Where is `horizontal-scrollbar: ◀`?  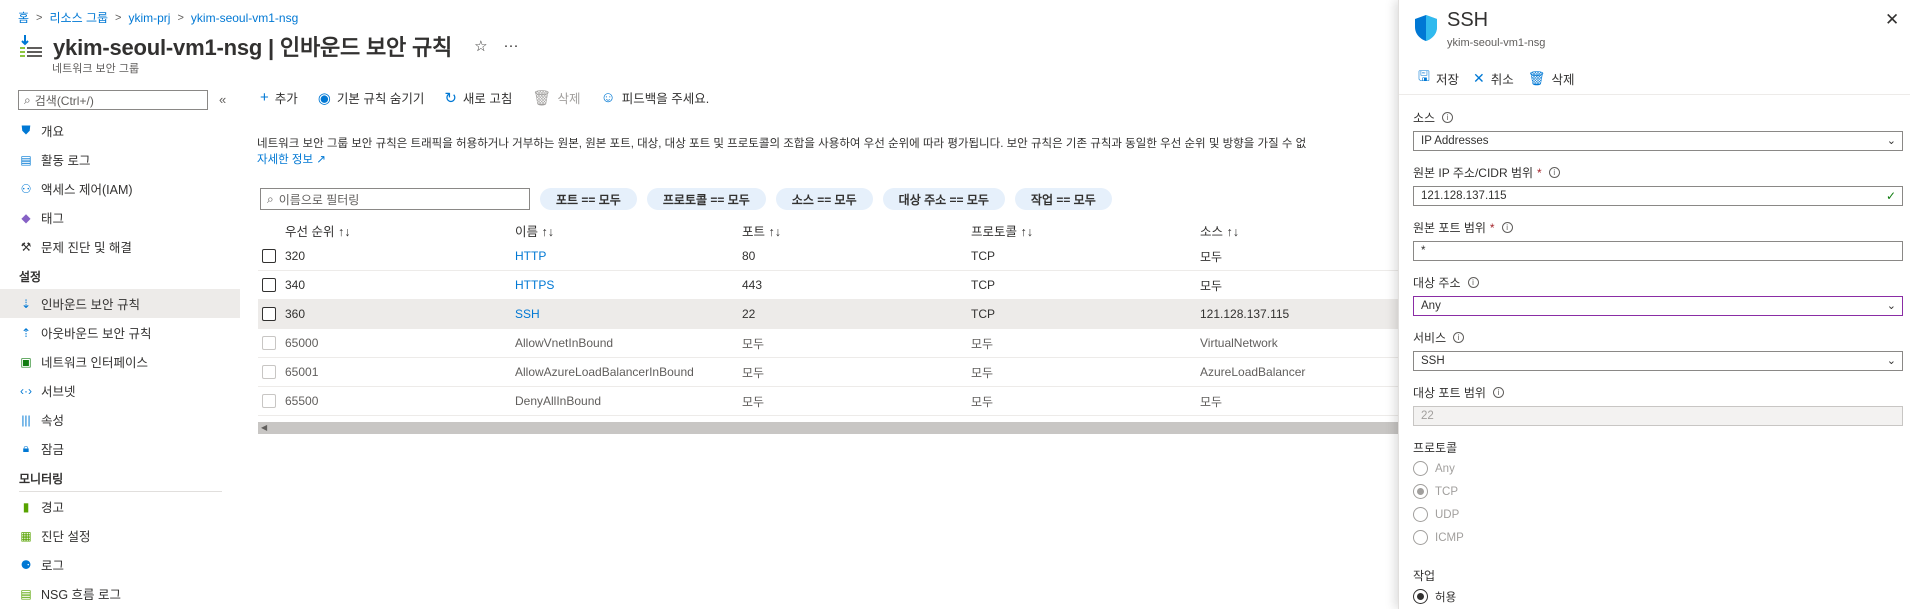
horizontal-scrollbar: ◀ is located at coordinates (828, 428).